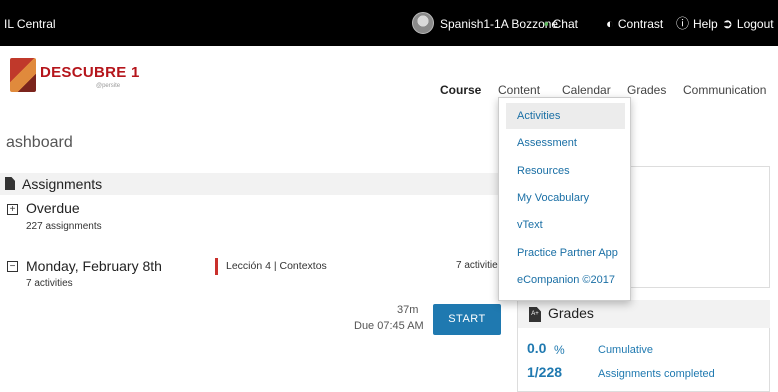  Describe the element at coordinates (39, 142) in the screenshot. I see `page-title: ashboard` at that location.